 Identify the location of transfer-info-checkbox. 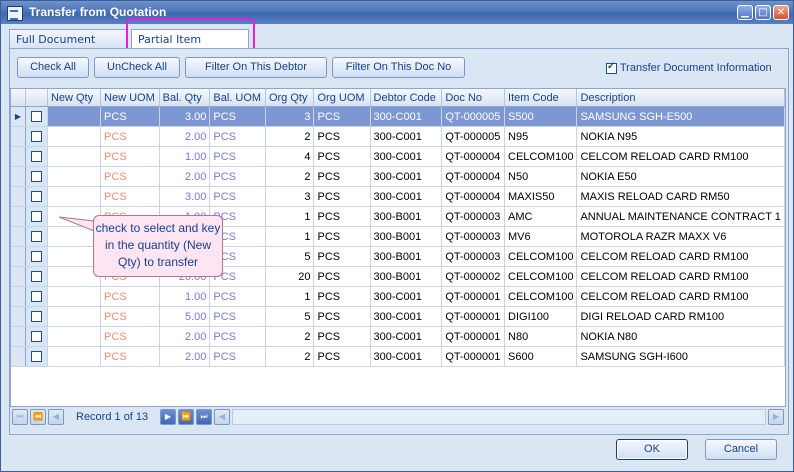
(611, 67).